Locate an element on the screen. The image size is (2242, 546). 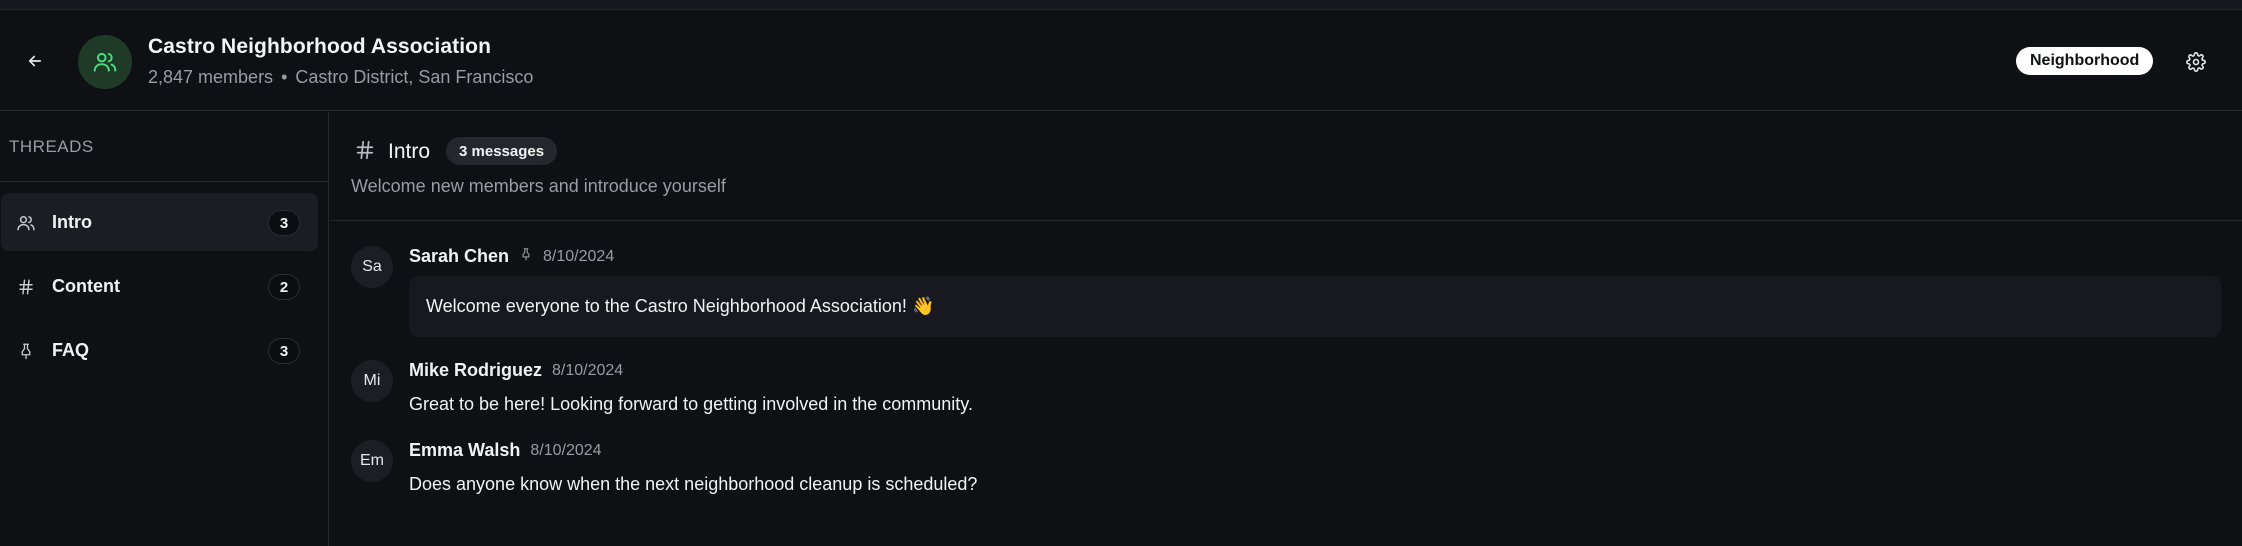
settings-button is located at coordinates (2196, 62).